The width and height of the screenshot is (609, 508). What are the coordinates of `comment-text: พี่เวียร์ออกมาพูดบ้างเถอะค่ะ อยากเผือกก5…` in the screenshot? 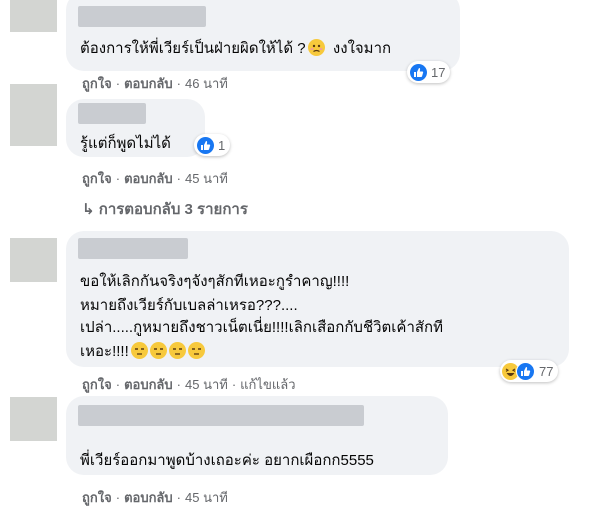 It's located at (227, 460).